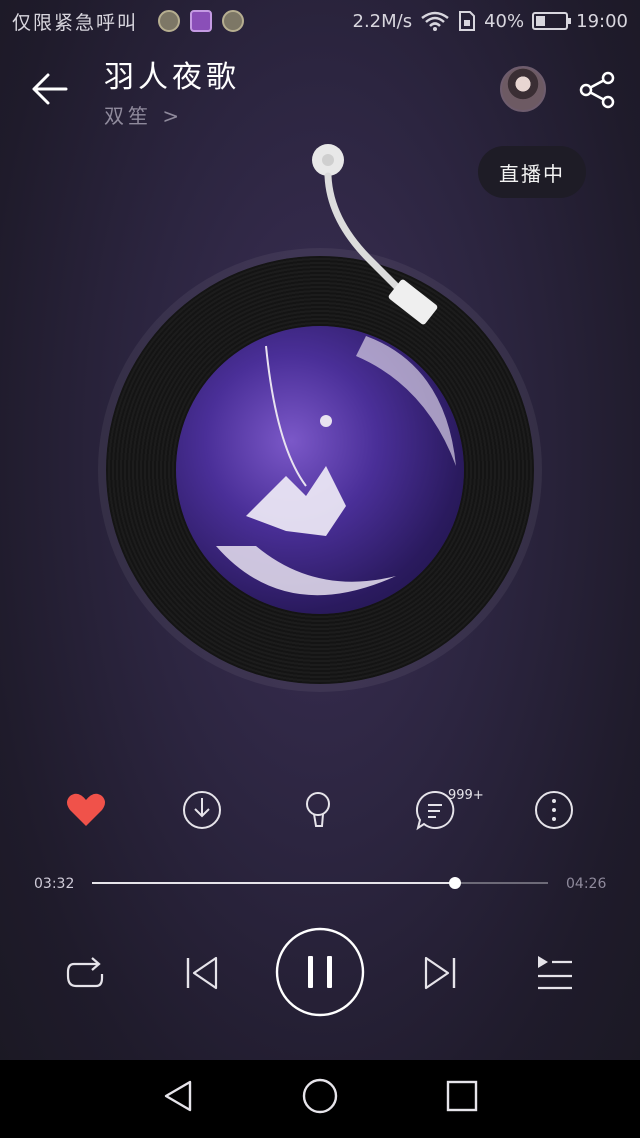 This screenshot has height=1138, width=640. What do you see at coordinates (439, 973) in the screenshot?
I see `next-icon` at bounding box center [439, 973].